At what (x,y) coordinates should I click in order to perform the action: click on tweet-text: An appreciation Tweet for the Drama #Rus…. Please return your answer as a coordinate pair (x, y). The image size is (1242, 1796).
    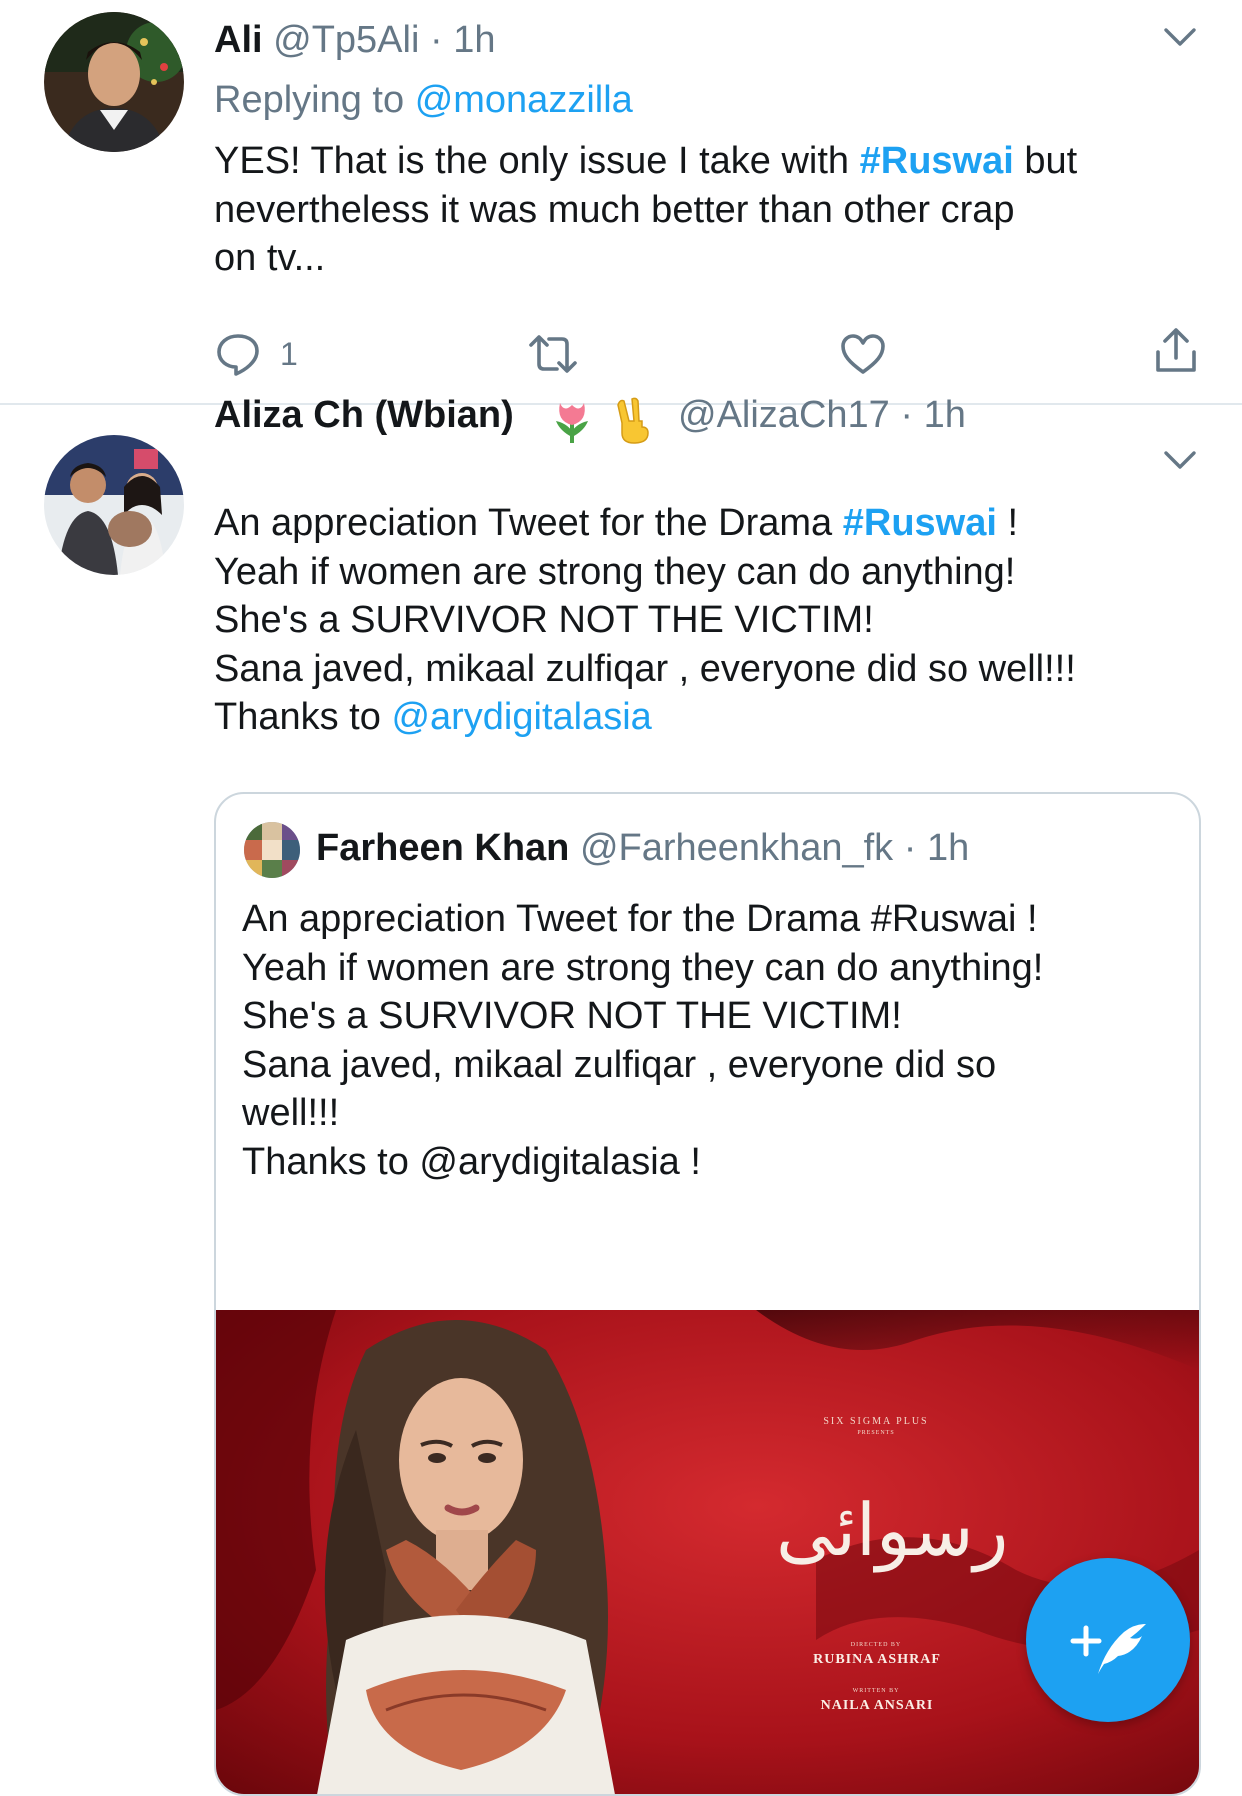
    Looking at the image, I should click on (719, 620).